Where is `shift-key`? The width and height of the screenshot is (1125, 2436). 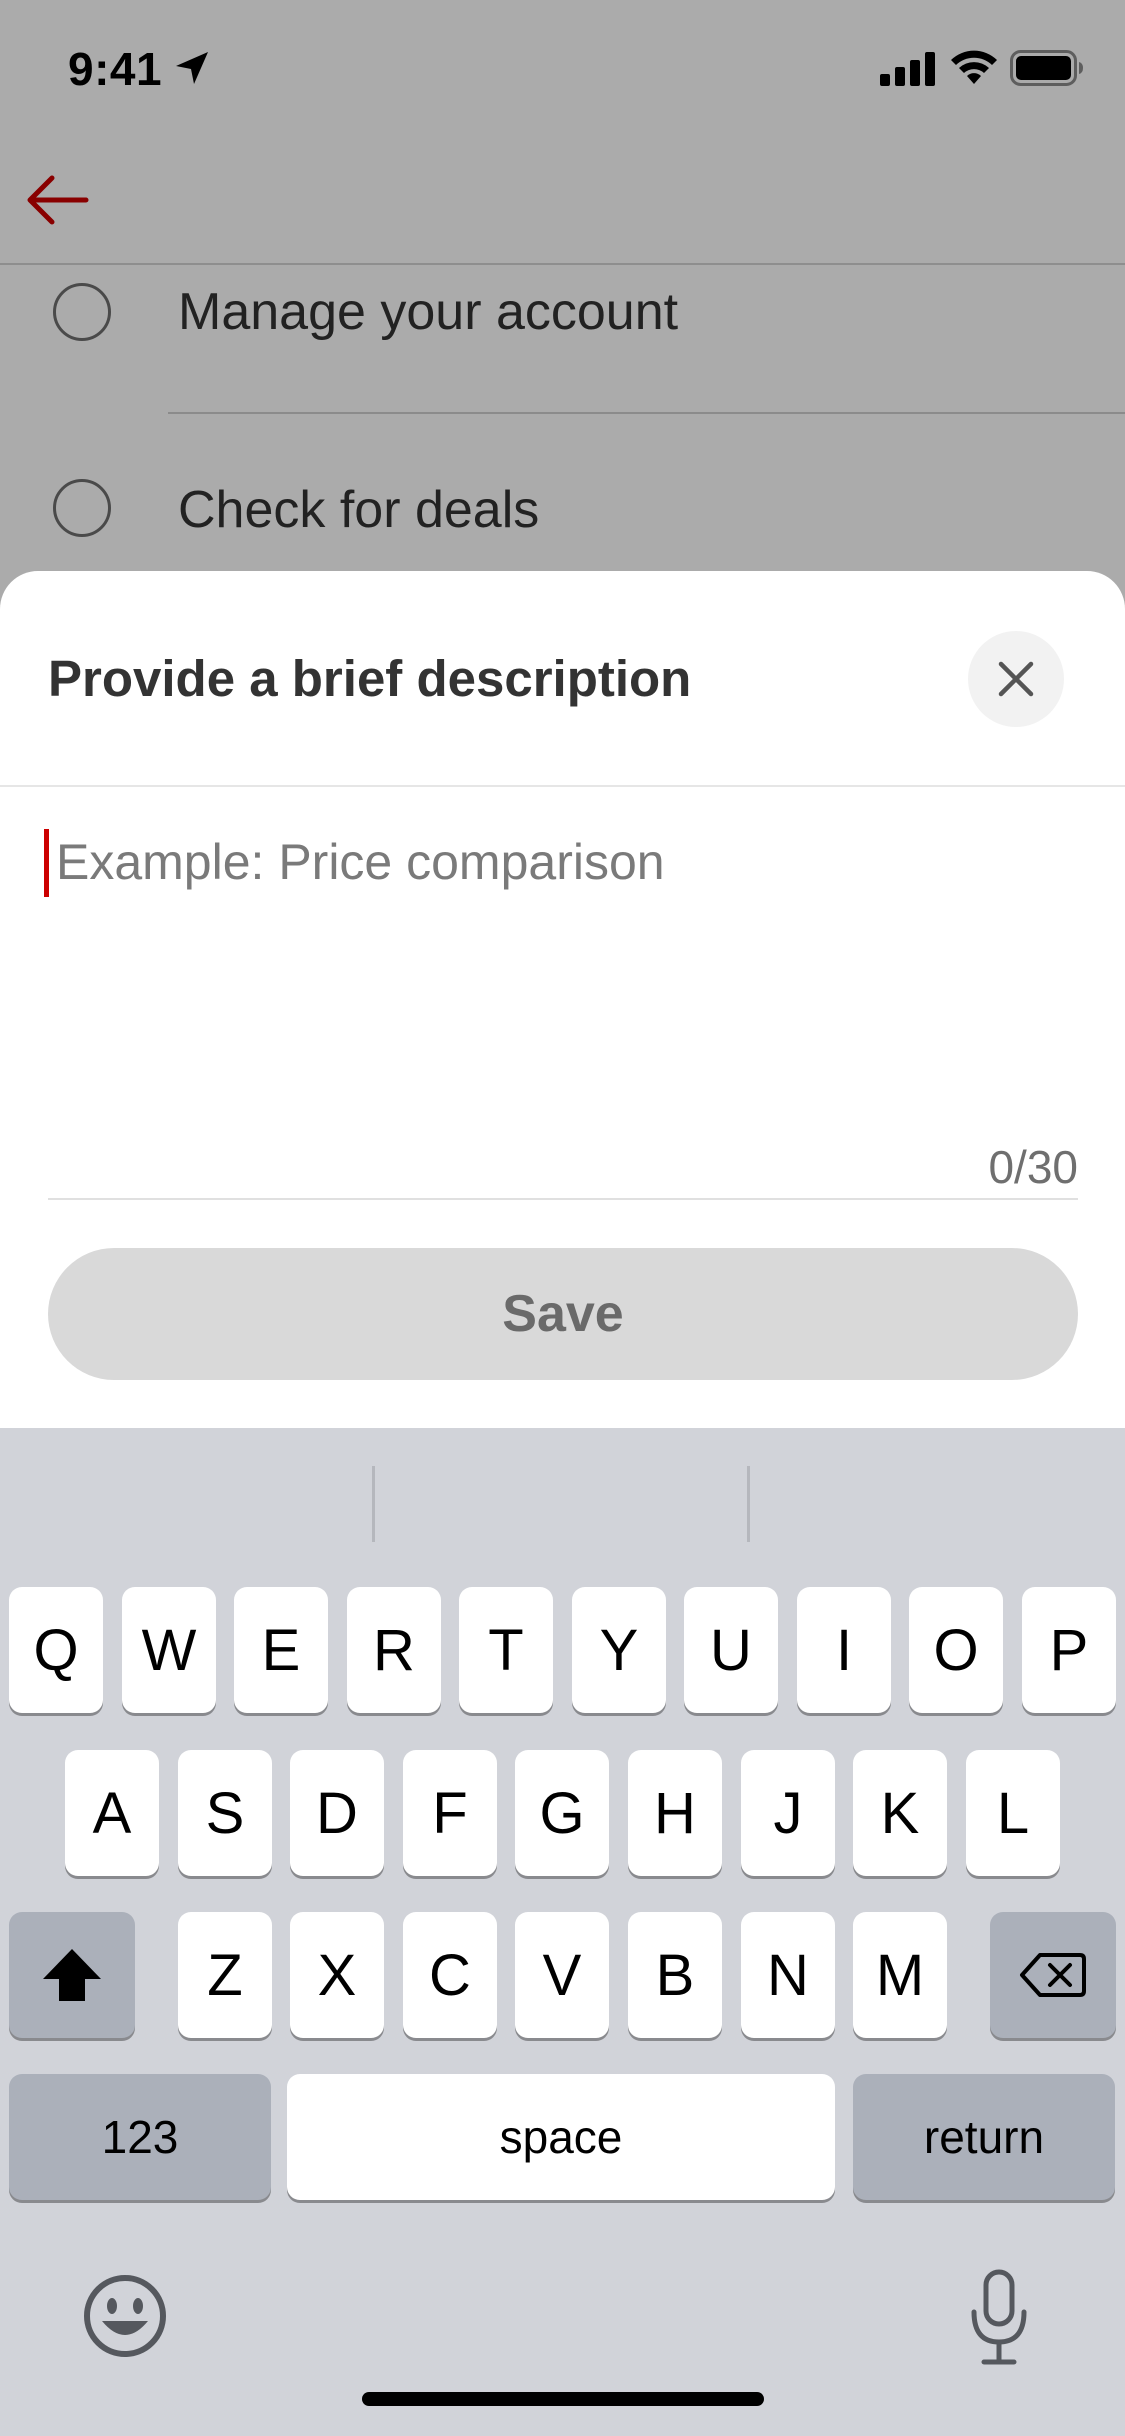
shift-key is located at coordinates (72, 1975).